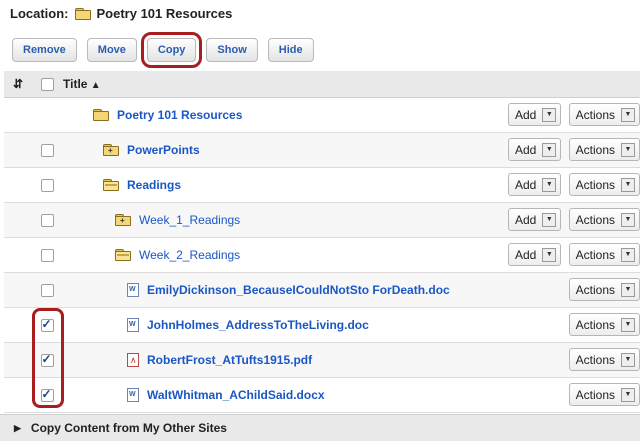  Describe the element at coordinates (320, 427) in the screenshot. I see `copy-other-sites-section: ▶ Copy Content from My Other Sites` at that location.